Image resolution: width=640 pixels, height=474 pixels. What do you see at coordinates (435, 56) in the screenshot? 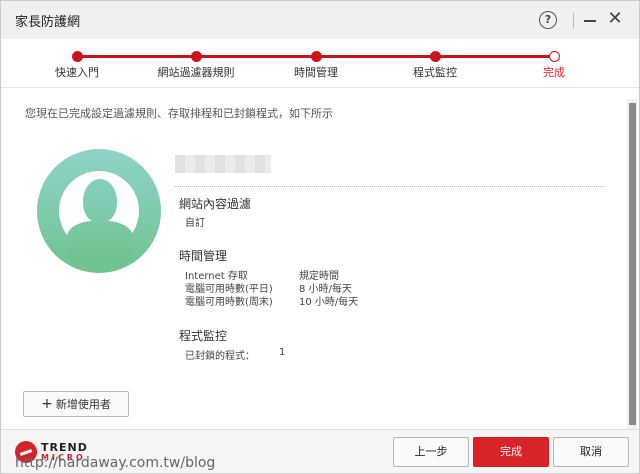
I see `step-dot-apps` at bounding box center [435, 56].